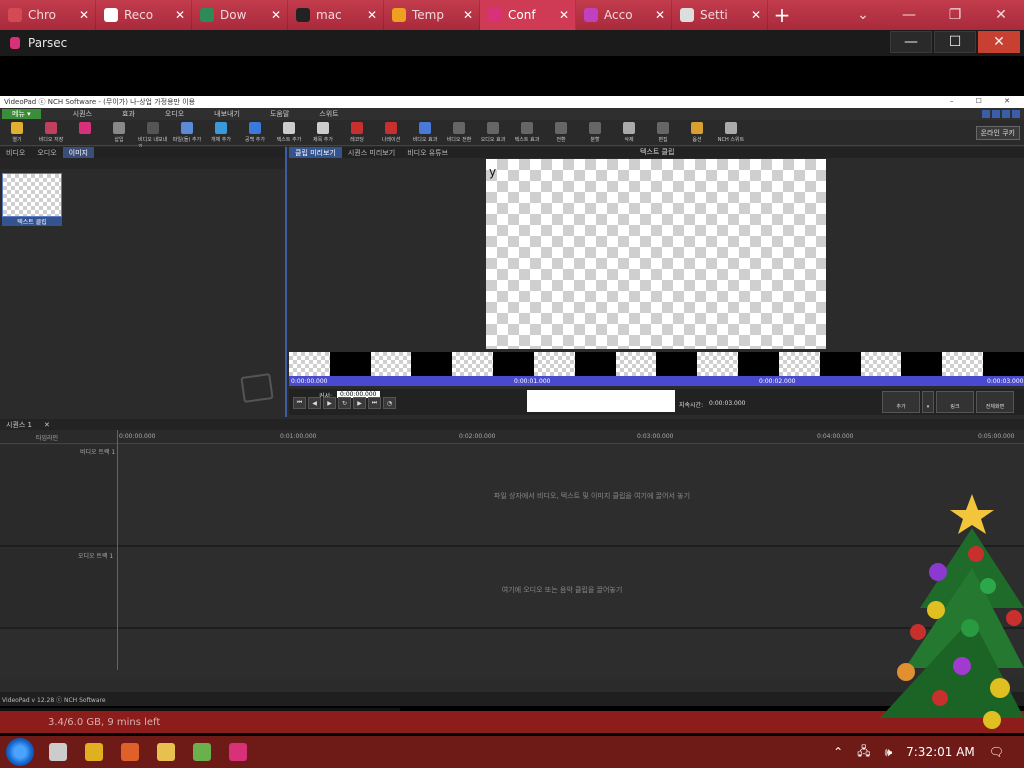 This screenshot has width=1024, height=768. Describe the element at coordinates (240, 15) in the screenshot. I see `browser-tab: Dow ✕` at that location.